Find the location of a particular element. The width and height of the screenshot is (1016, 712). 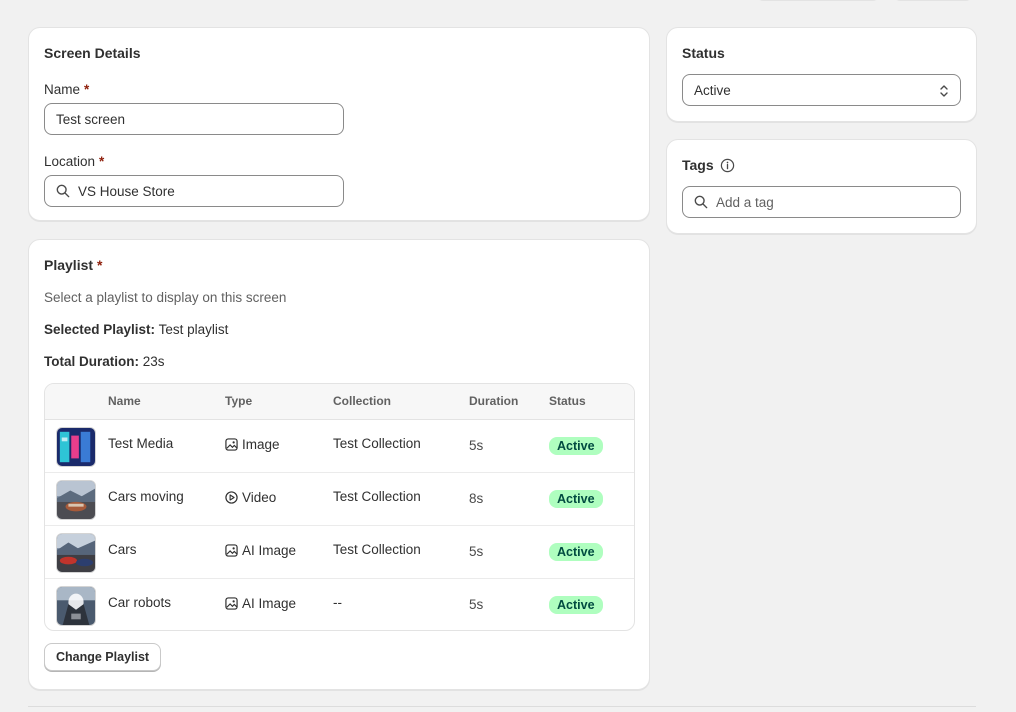

name-label-text: Name is located at coordinates (62, 89).